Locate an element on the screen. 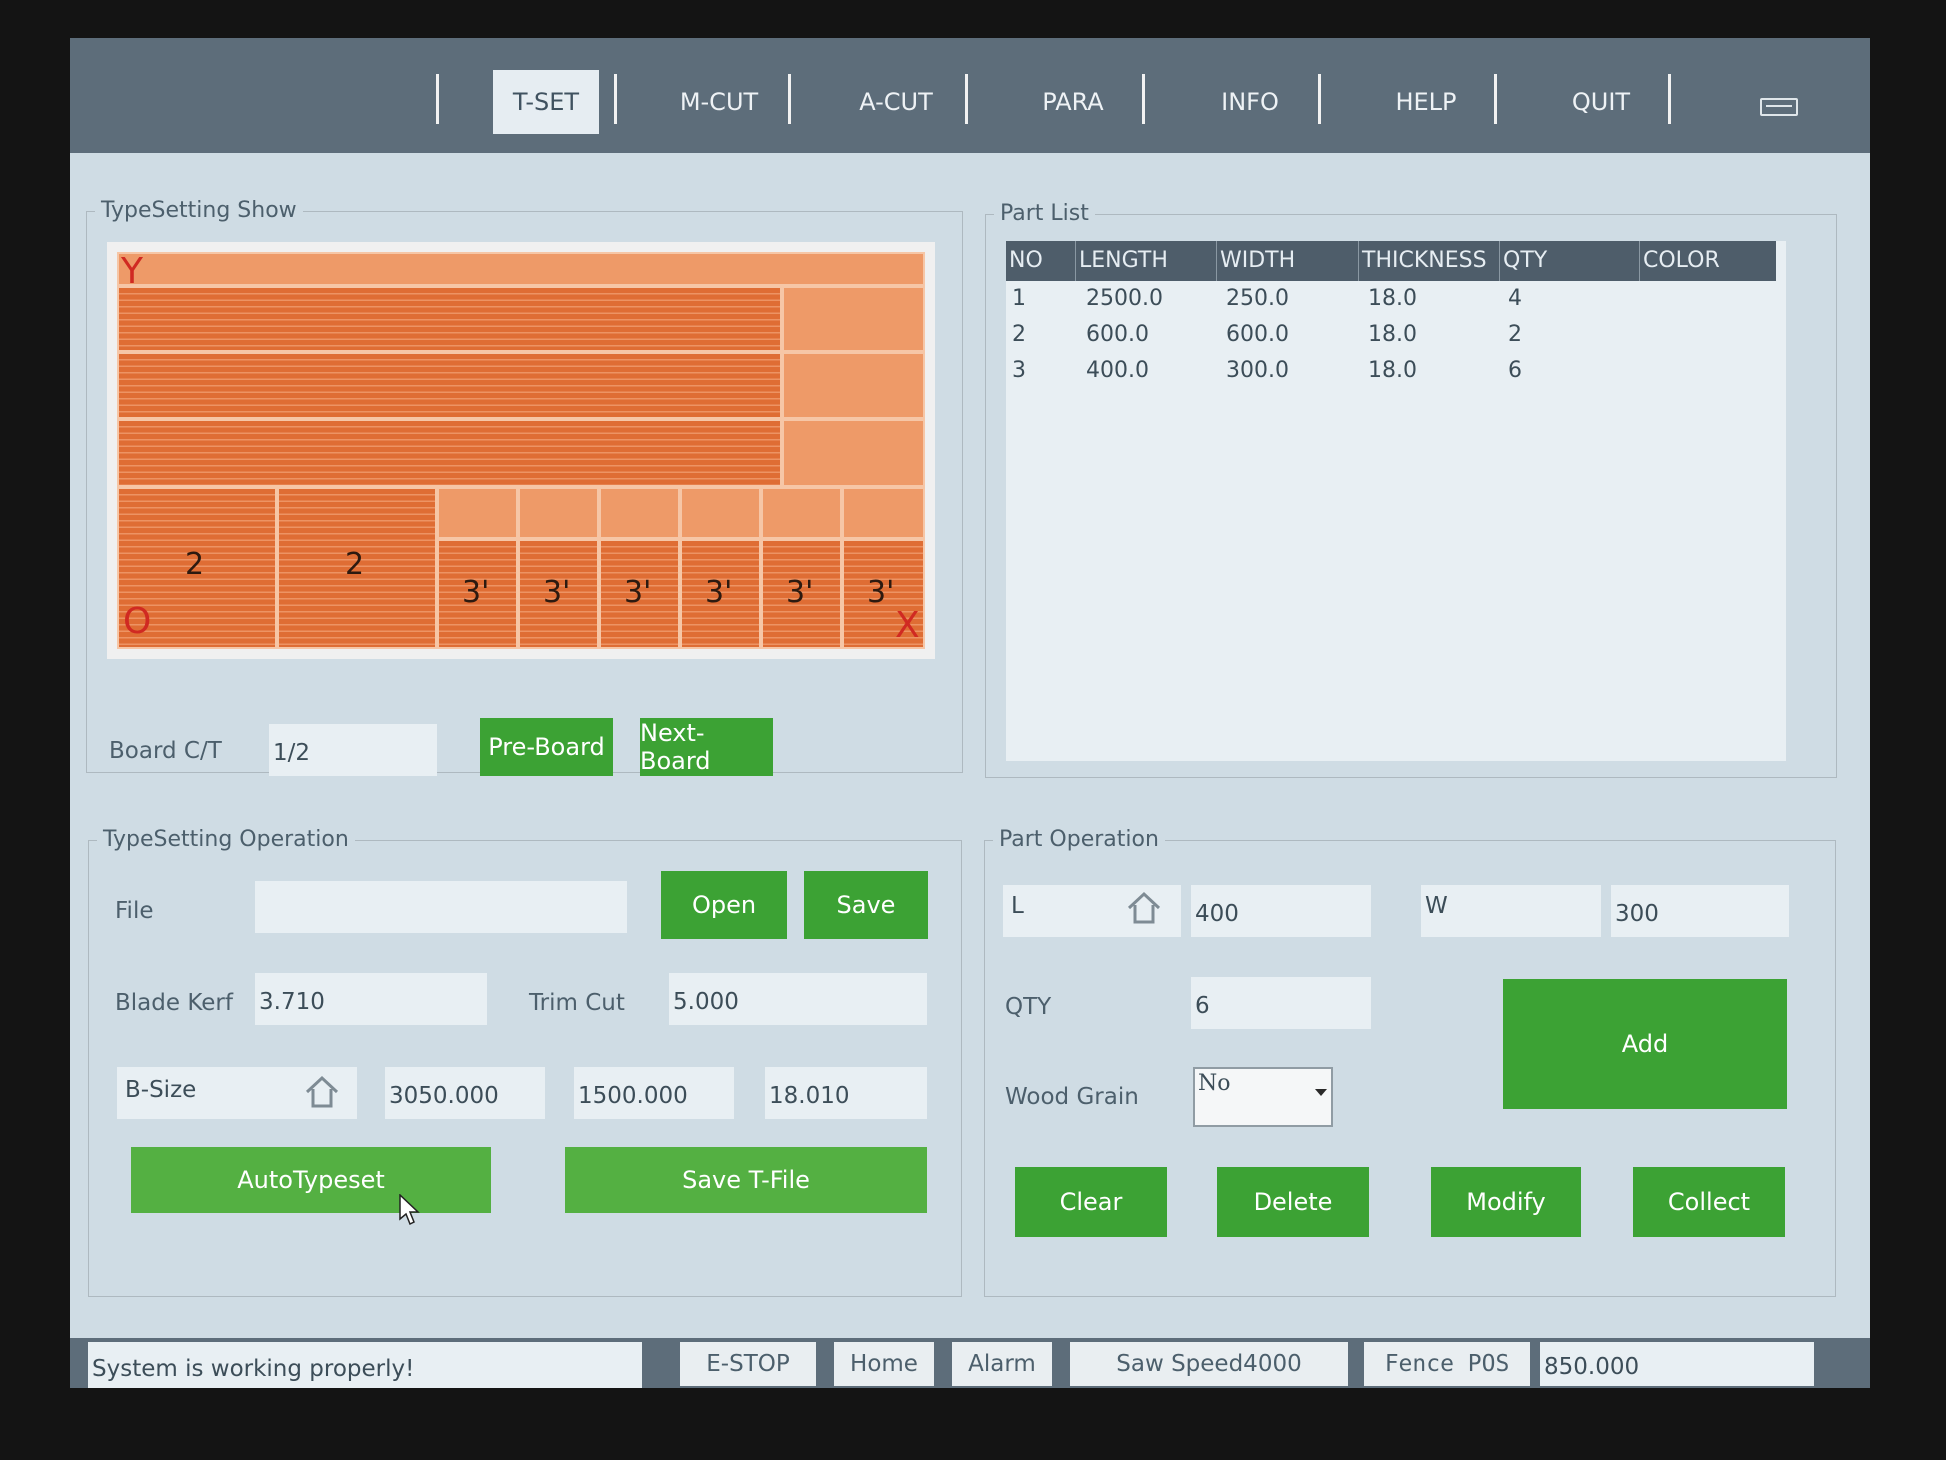 The width and height of the screenshot is (1946, 1460). axis-y-label: Y is located at coordinates (132, 272).